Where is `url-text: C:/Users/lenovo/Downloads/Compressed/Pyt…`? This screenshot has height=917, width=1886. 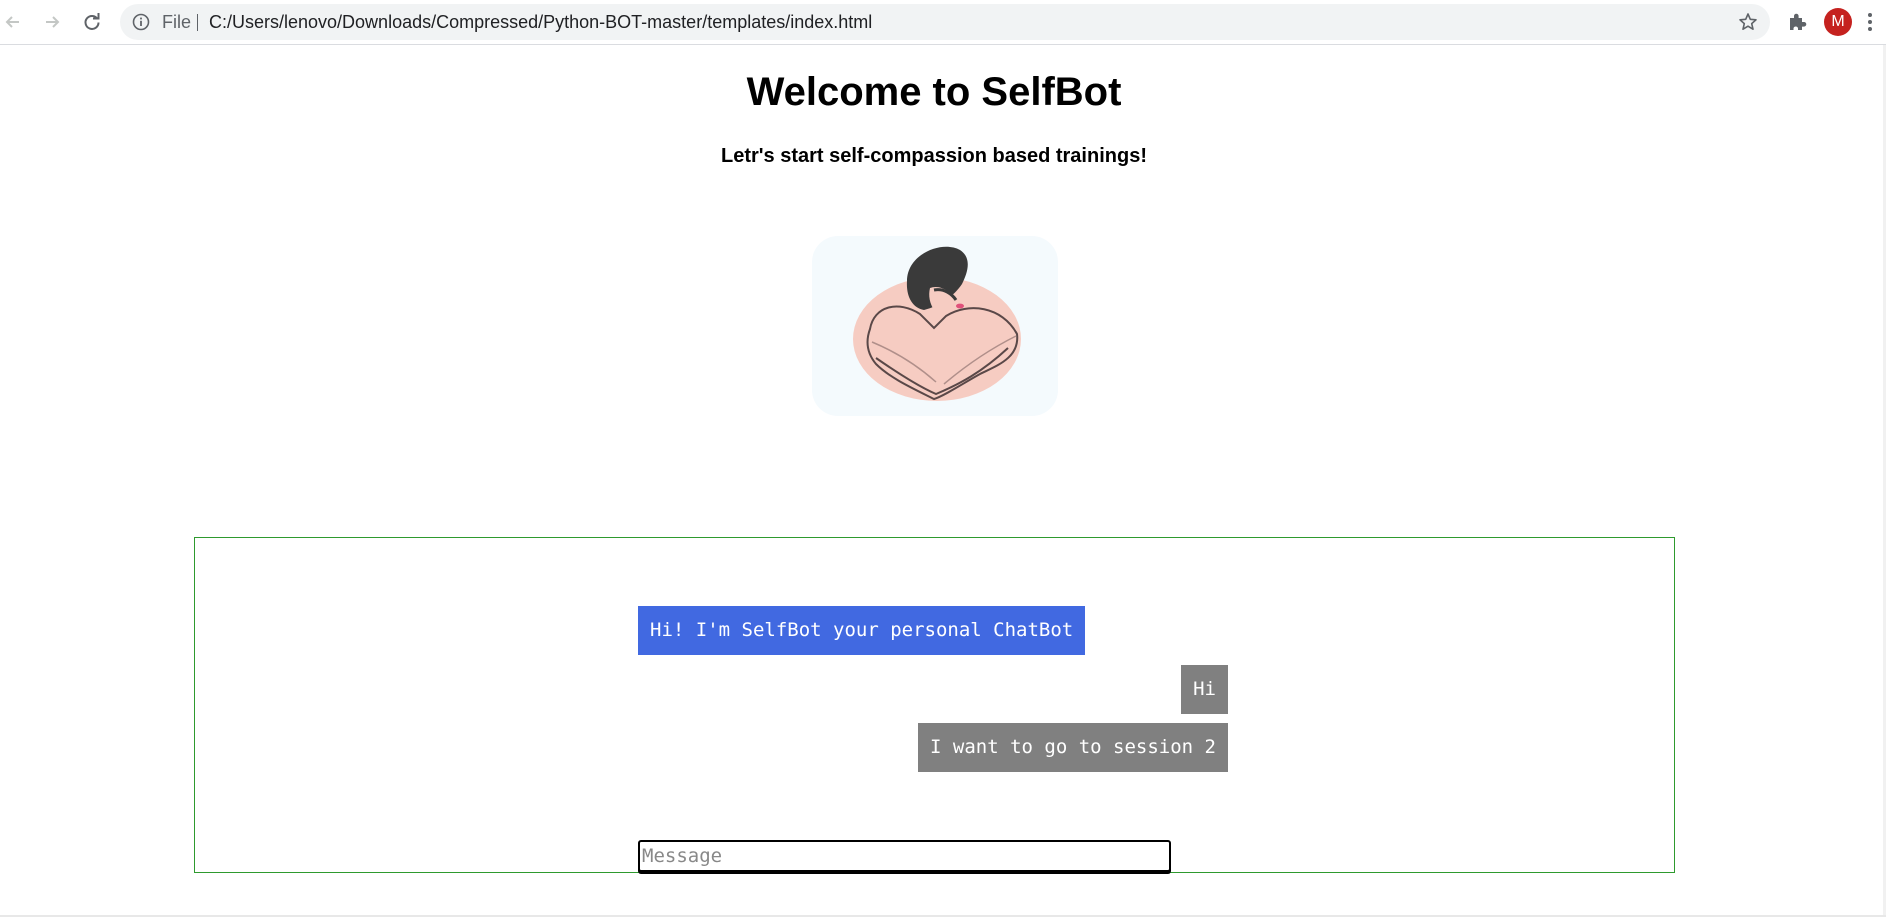
url-text: C:/Users/lenovo/Downloads/Compressed/Pyt… is located at coordinates (540, 22).